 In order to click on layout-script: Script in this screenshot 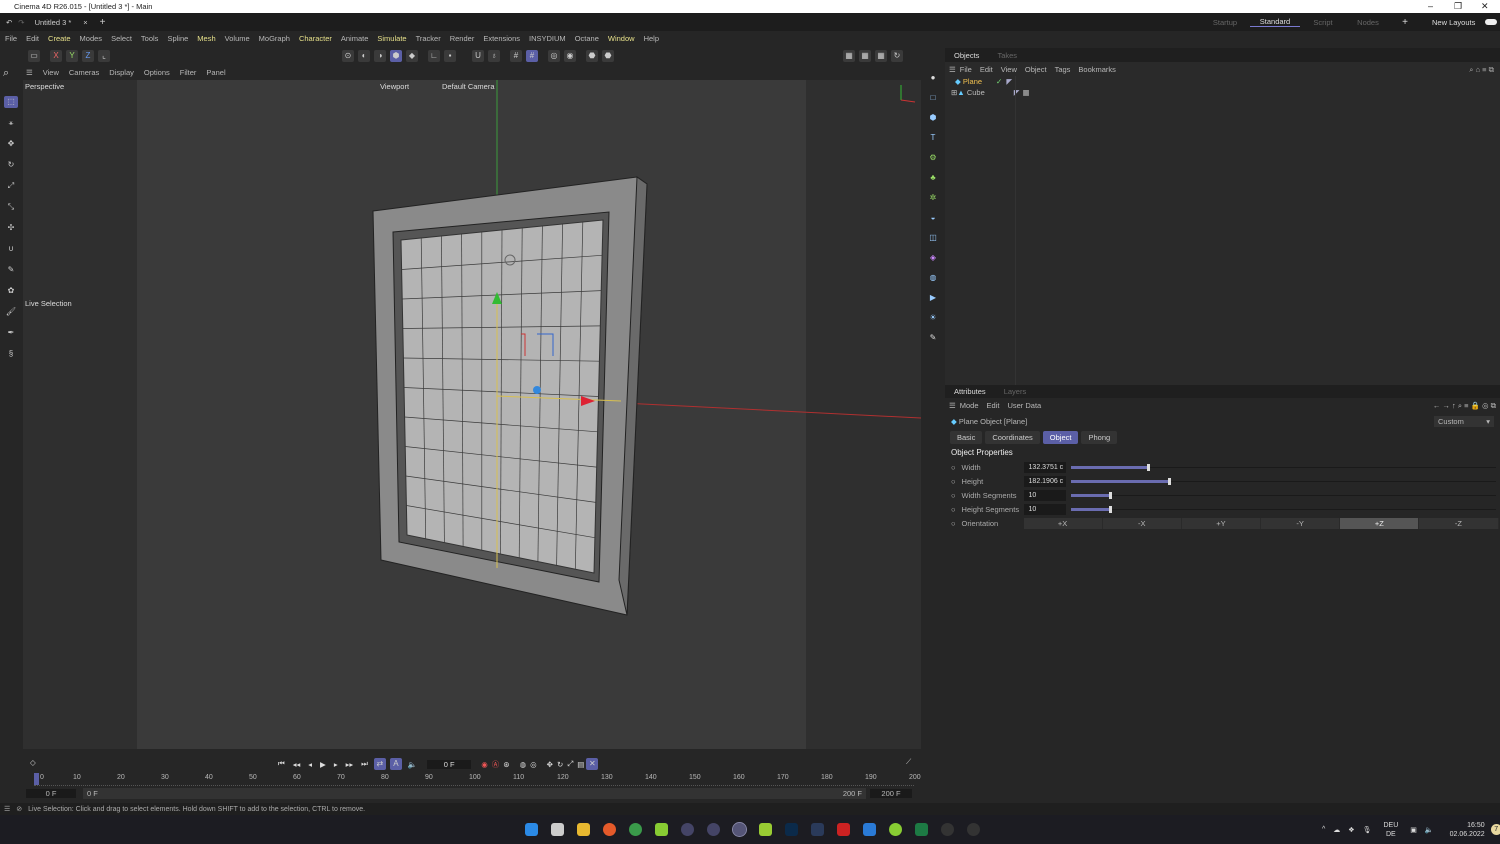, I will do `click(1323, 22)`.